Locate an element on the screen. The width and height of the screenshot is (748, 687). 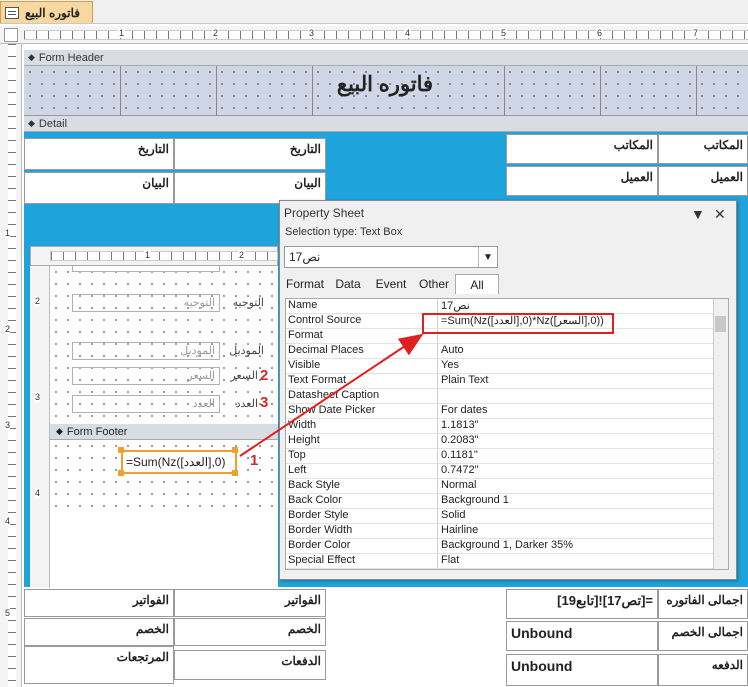
ruler-tick: 3 is located at coordinates (312, 33).